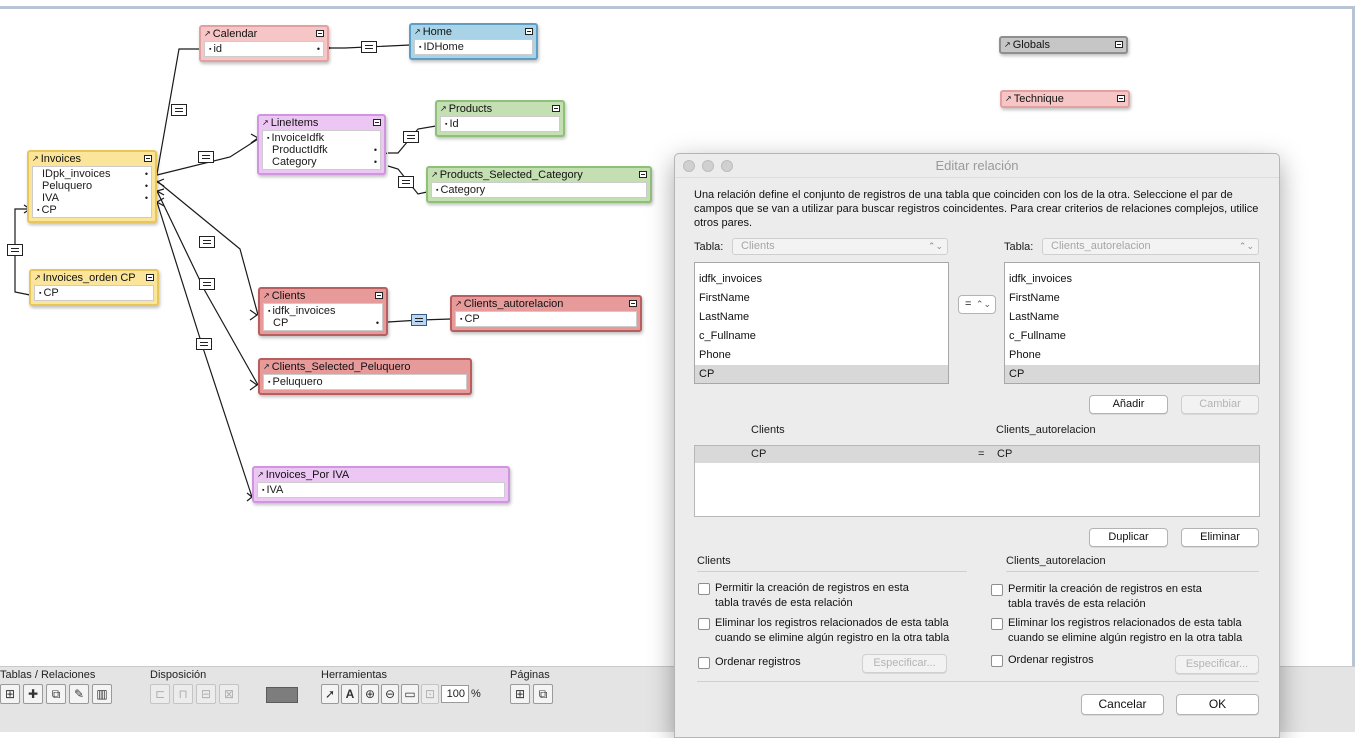 Image resolution: width=1355 pixels, height=738 pixels. I want to click on table-field: ▪ IVA, so click(381, 490).